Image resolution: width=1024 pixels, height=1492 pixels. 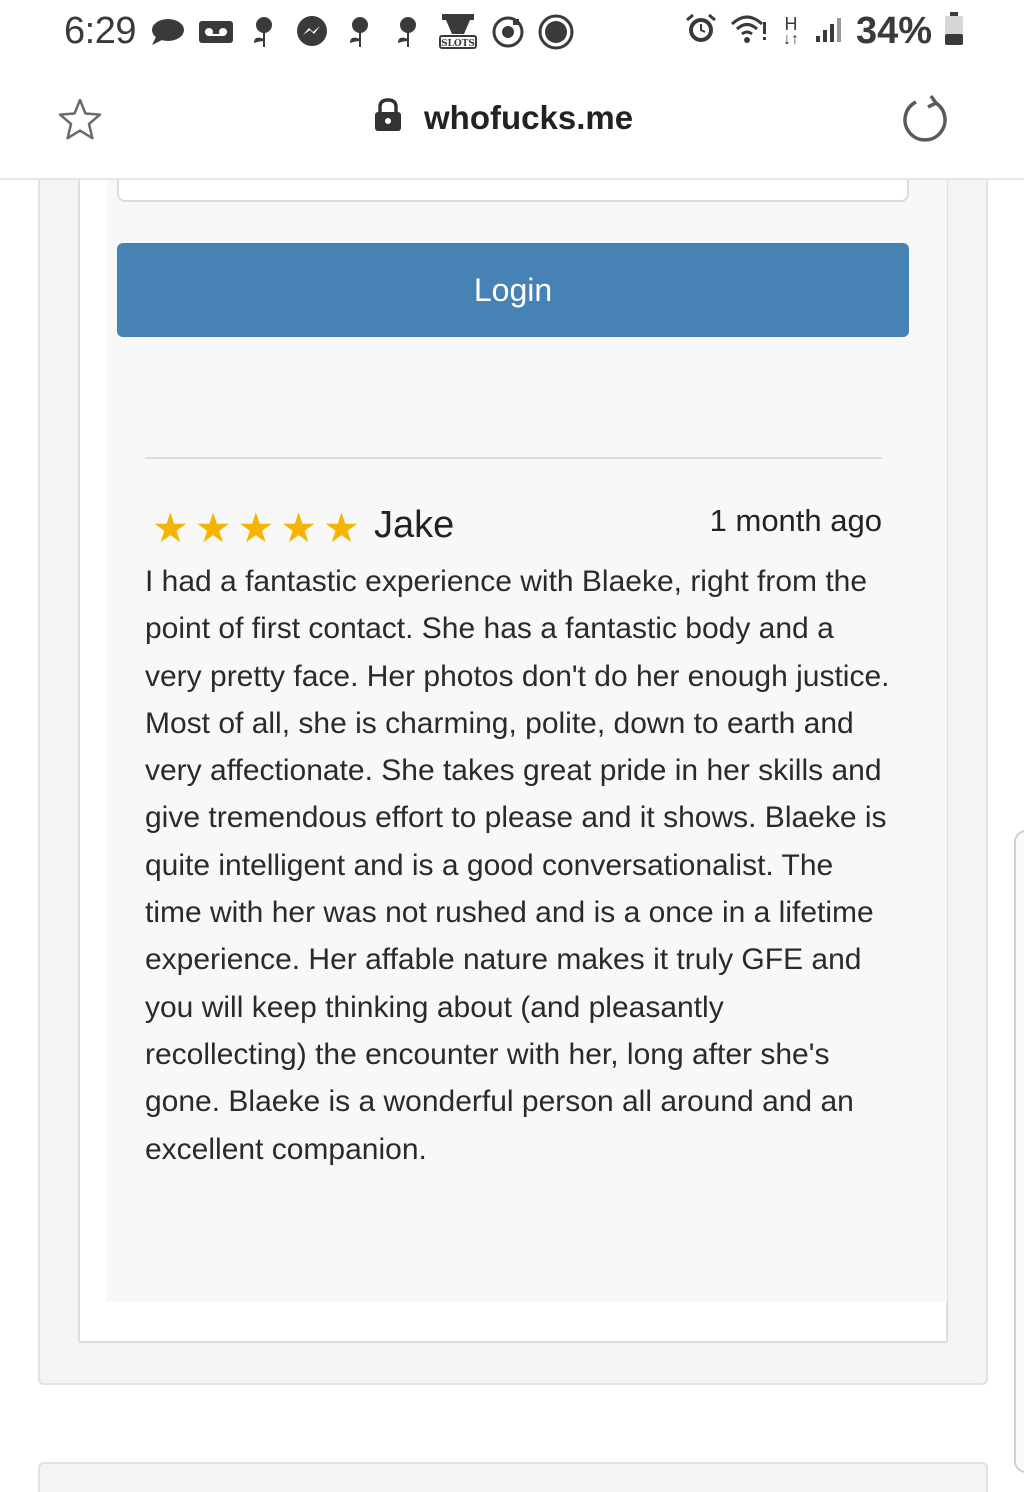 I want to click on address-bar: whofucks.me, so click(x=502, y=117).